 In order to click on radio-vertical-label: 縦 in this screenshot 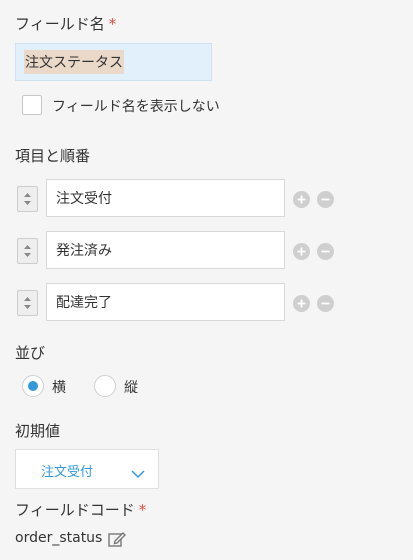, I will do `click(131, 388)`.